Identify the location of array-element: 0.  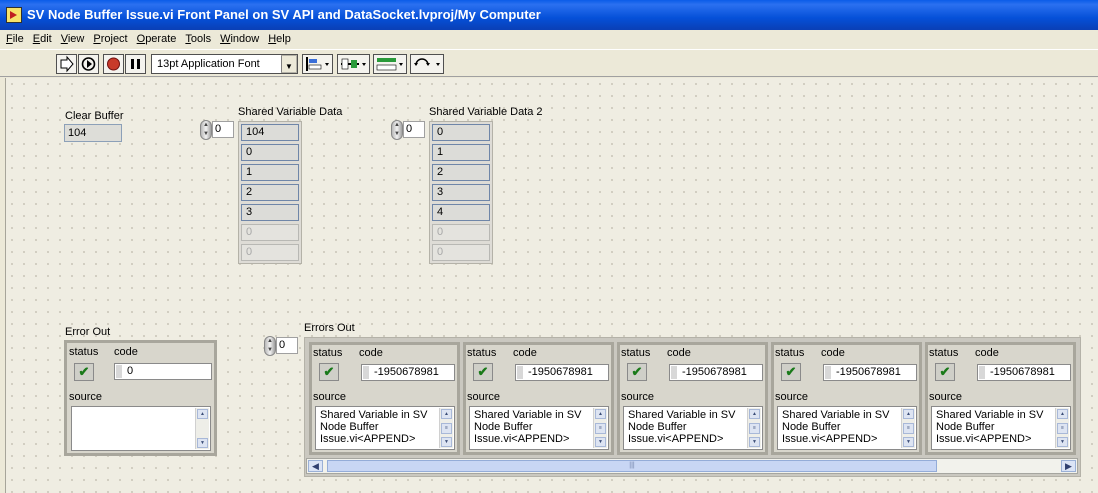
(270, 152).